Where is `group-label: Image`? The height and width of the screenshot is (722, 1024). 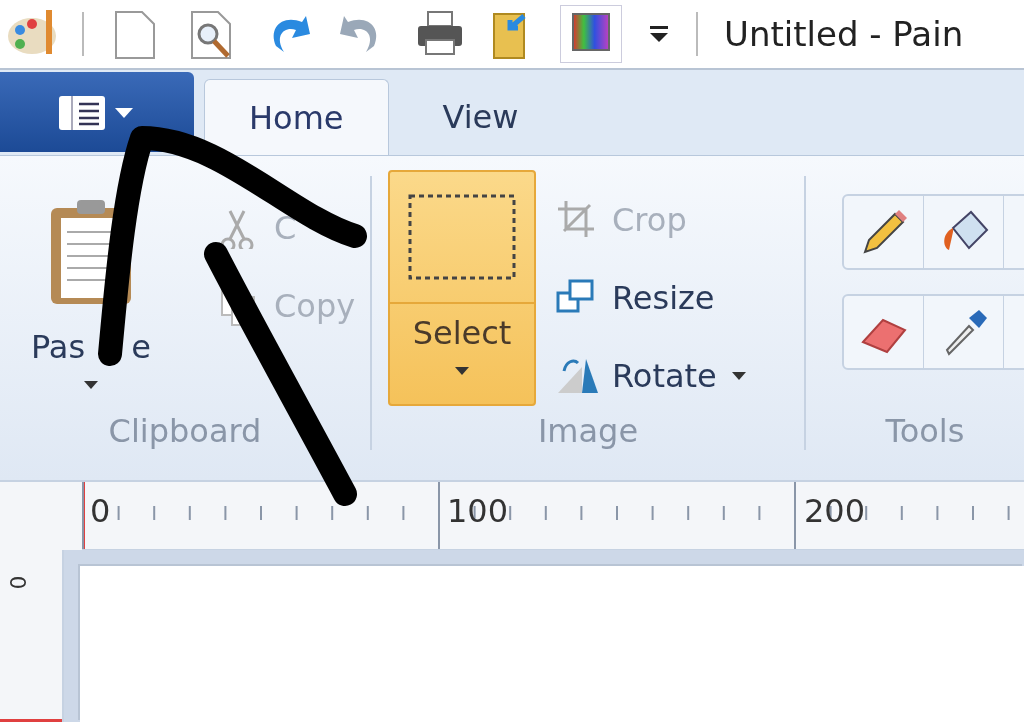 group-label: Image is located at coordinates (588, 431).